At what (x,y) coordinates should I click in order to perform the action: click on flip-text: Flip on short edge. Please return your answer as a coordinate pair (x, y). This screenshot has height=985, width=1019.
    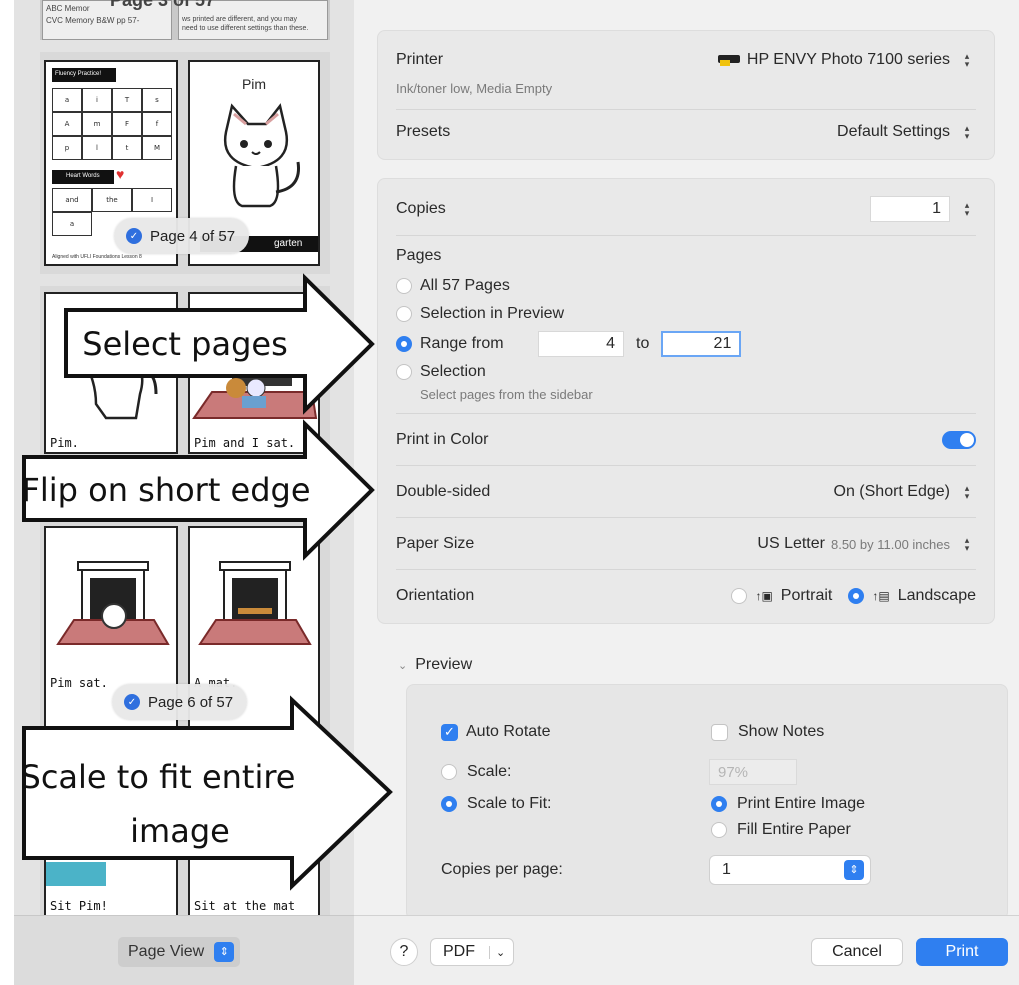
    Looking at the image, I should click on (165, 490).